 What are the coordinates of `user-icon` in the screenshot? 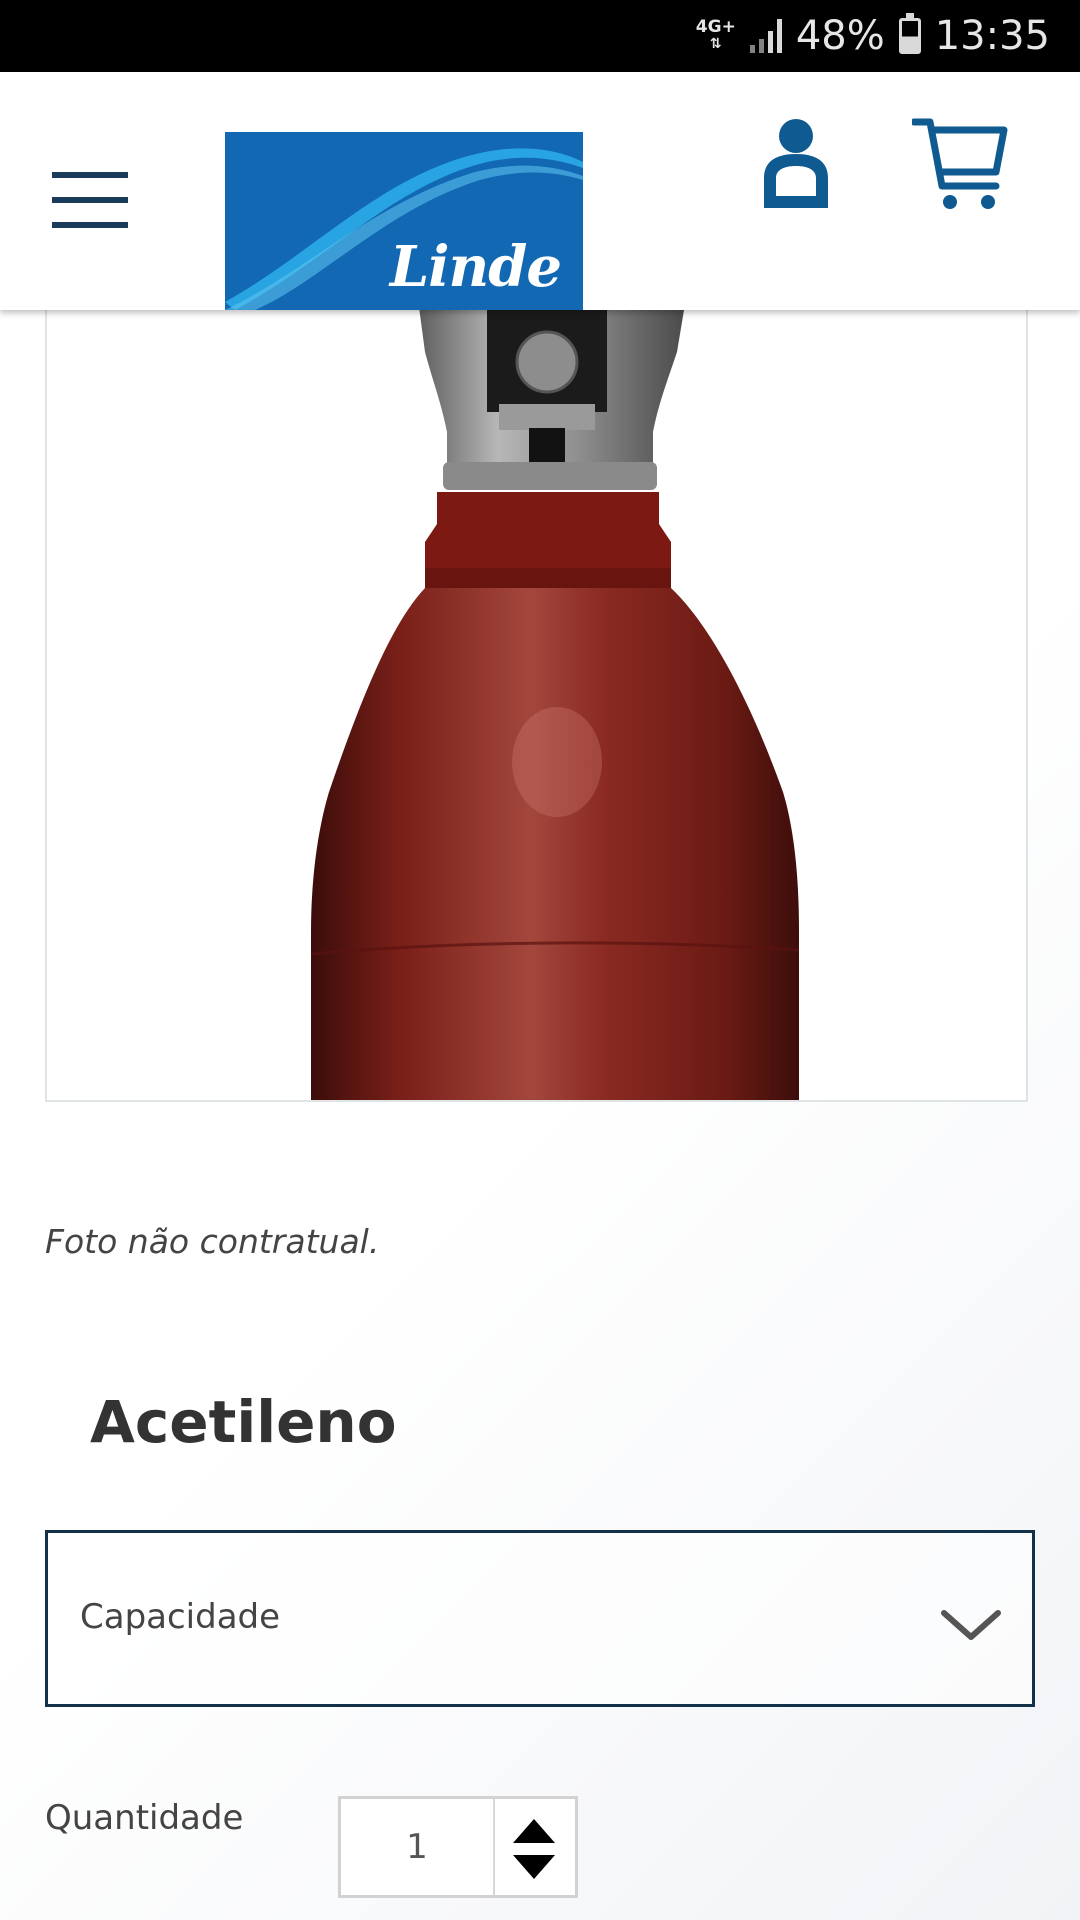 It's located at (796, 164).